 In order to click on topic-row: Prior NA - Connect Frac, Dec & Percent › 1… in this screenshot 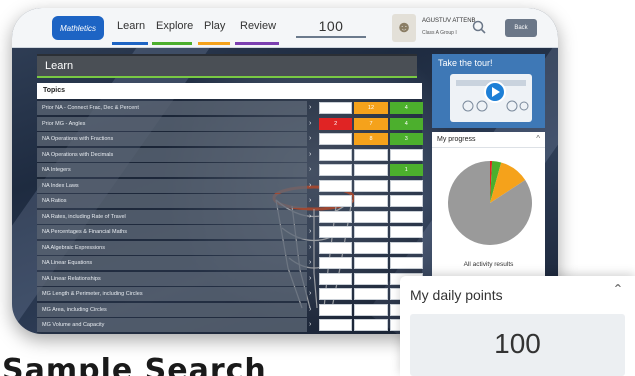, I will do `click(230, 109)`.